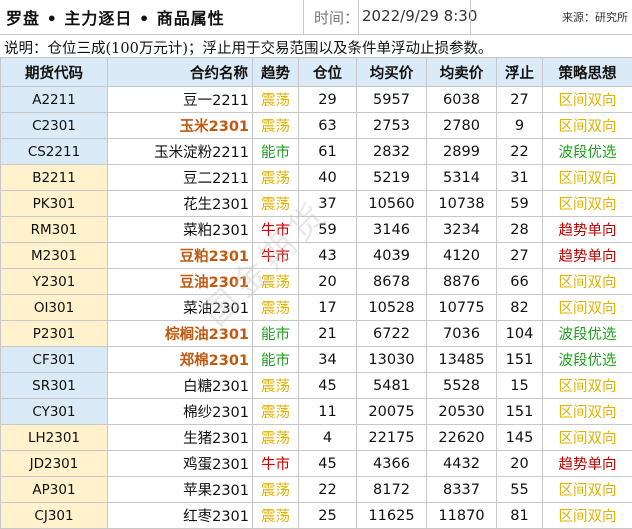 The height and width of the screenshot is (529, 632). I want to click on position-cell: 34, so click(328, 360).